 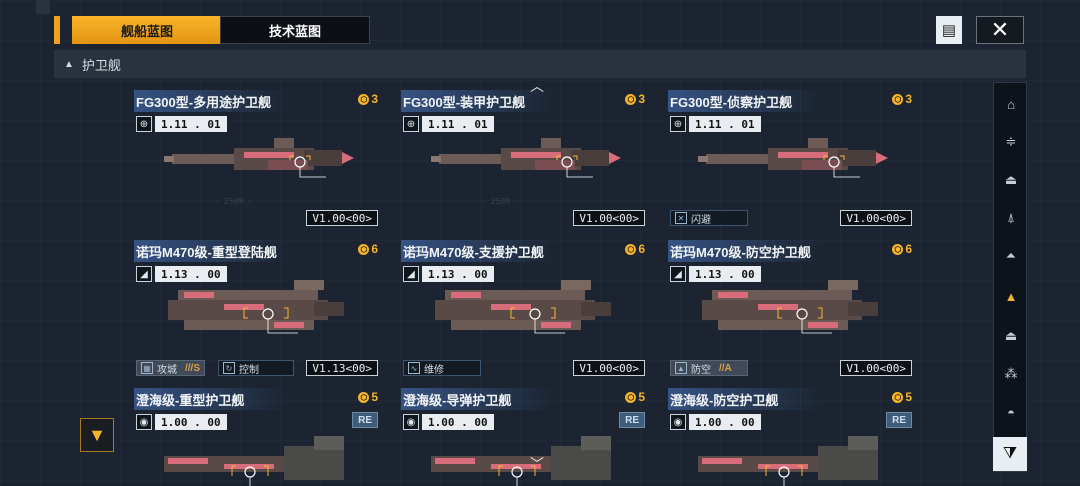 I want to click on tab-tech-blueprint: 技术蓝图, so click(x=295, y=30).